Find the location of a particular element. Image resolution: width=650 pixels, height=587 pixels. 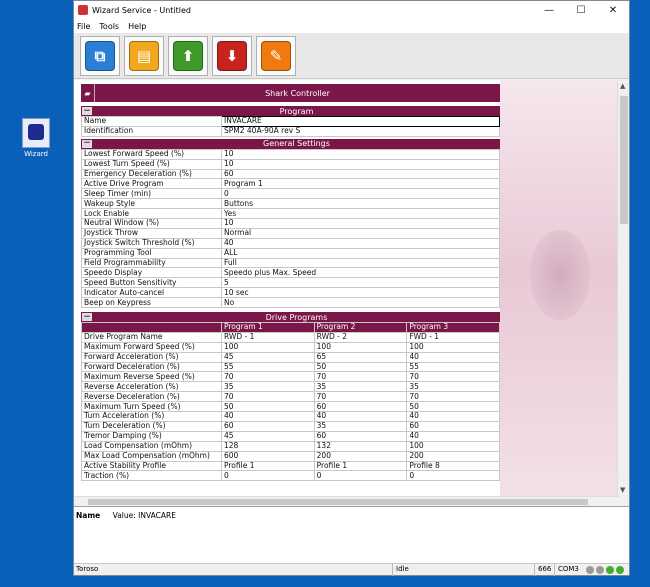

row-label: Identification is located at coordinates (151, 131).